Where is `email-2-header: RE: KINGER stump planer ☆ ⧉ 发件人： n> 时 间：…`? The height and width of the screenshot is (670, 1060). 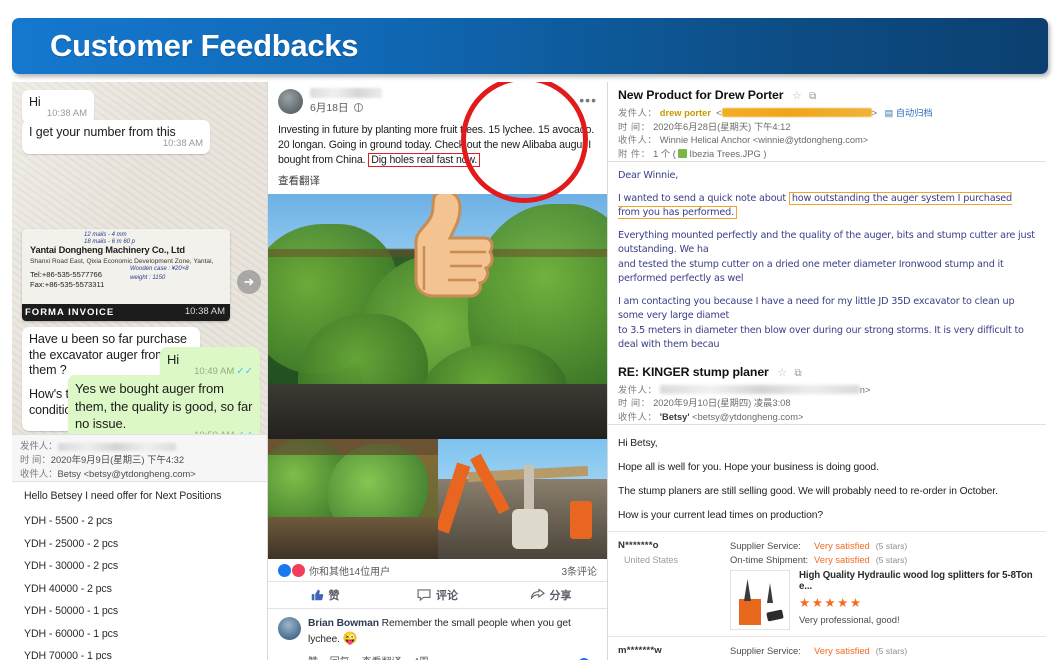 email-2-header: RE: KINGER stump planer ☆ ⧉ 发件人： n> 时 间：… is located at coordinates (827, 393).